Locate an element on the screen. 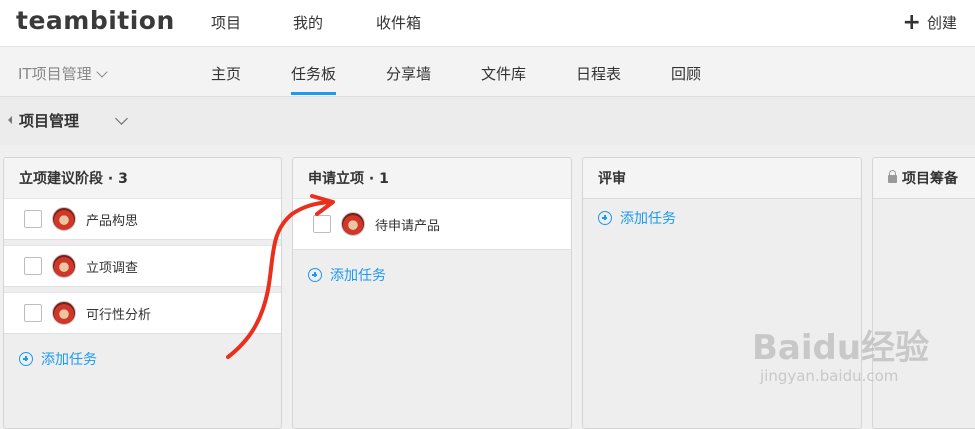 The height and width of the screenshot is (429, 975). stage-column: 项目筹备 is located at coordinates (923, 293).